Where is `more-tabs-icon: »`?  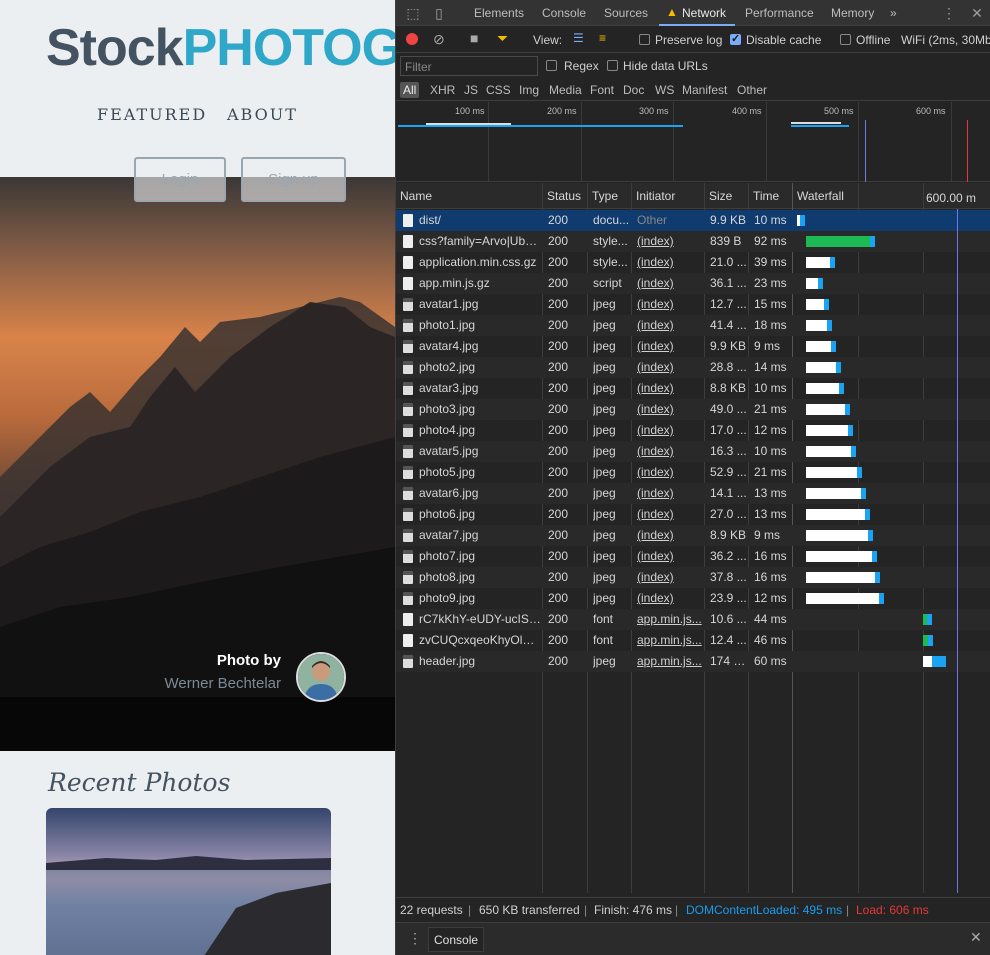
more-tabs-icon: » is located at coordinates (893, 13).